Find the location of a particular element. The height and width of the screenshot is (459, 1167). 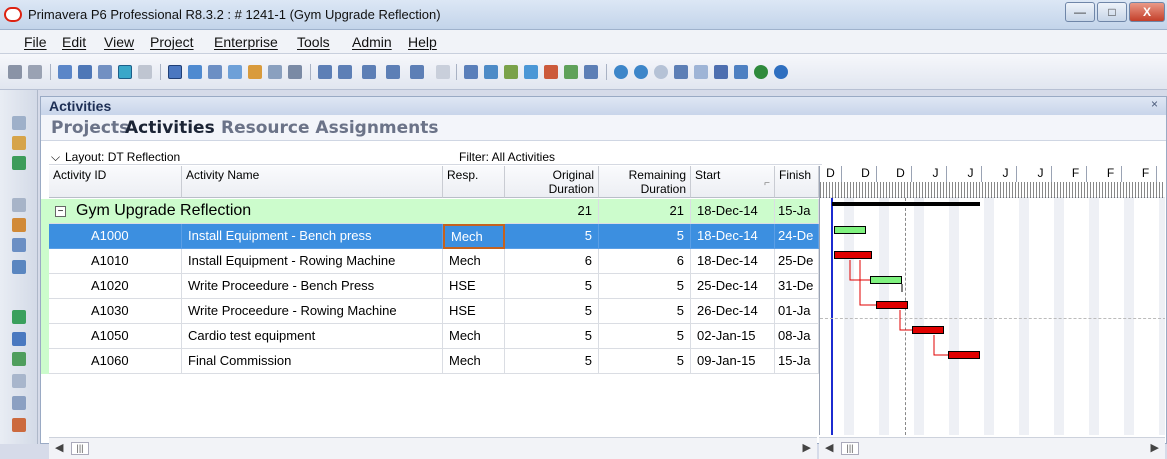

print-icon is located at coordinates (15, 72).